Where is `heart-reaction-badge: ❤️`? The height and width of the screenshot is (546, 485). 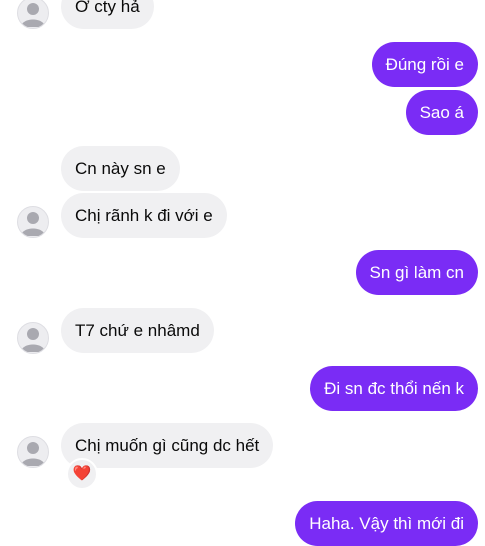 heart-reaction-badge: ❤️ is located at coordinates (82, 474).